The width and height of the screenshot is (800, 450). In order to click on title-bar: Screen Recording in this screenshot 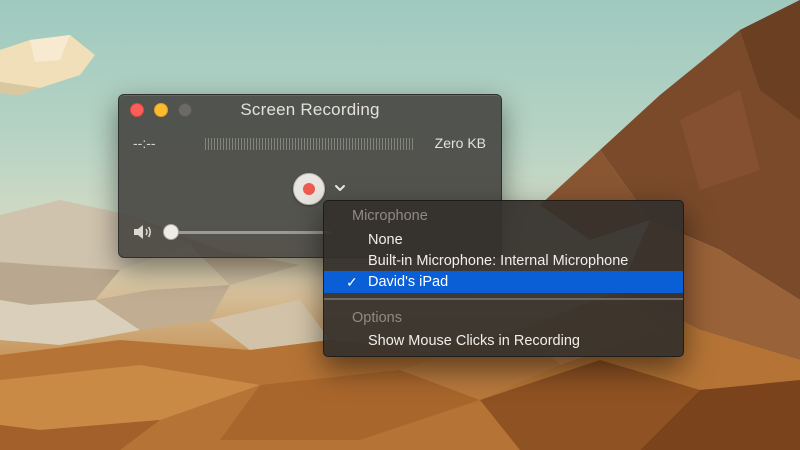, I will do `click(310, 110)`.